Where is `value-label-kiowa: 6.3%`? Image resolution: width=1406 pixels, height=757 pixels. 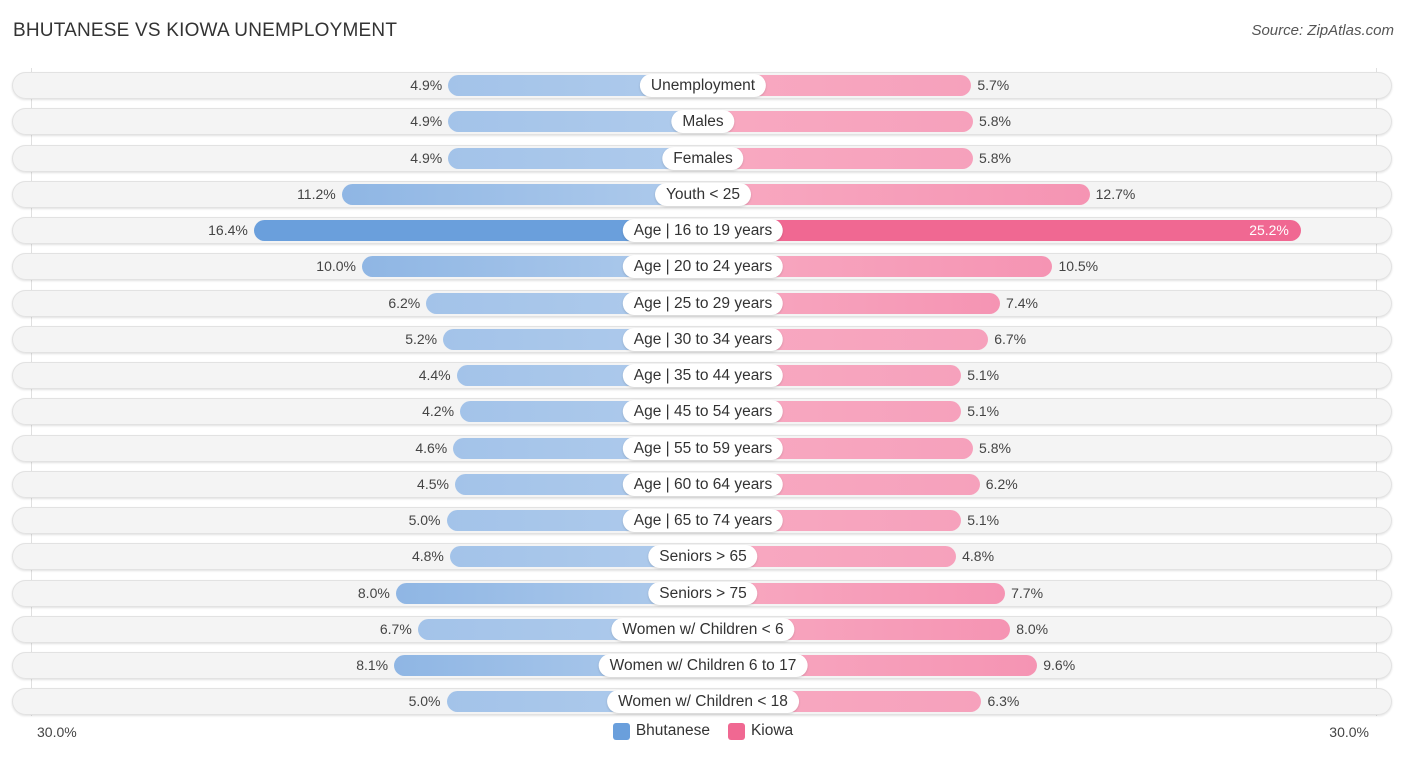 value-label-kiowa: 6.3% is located at coordinates (1003, 701).